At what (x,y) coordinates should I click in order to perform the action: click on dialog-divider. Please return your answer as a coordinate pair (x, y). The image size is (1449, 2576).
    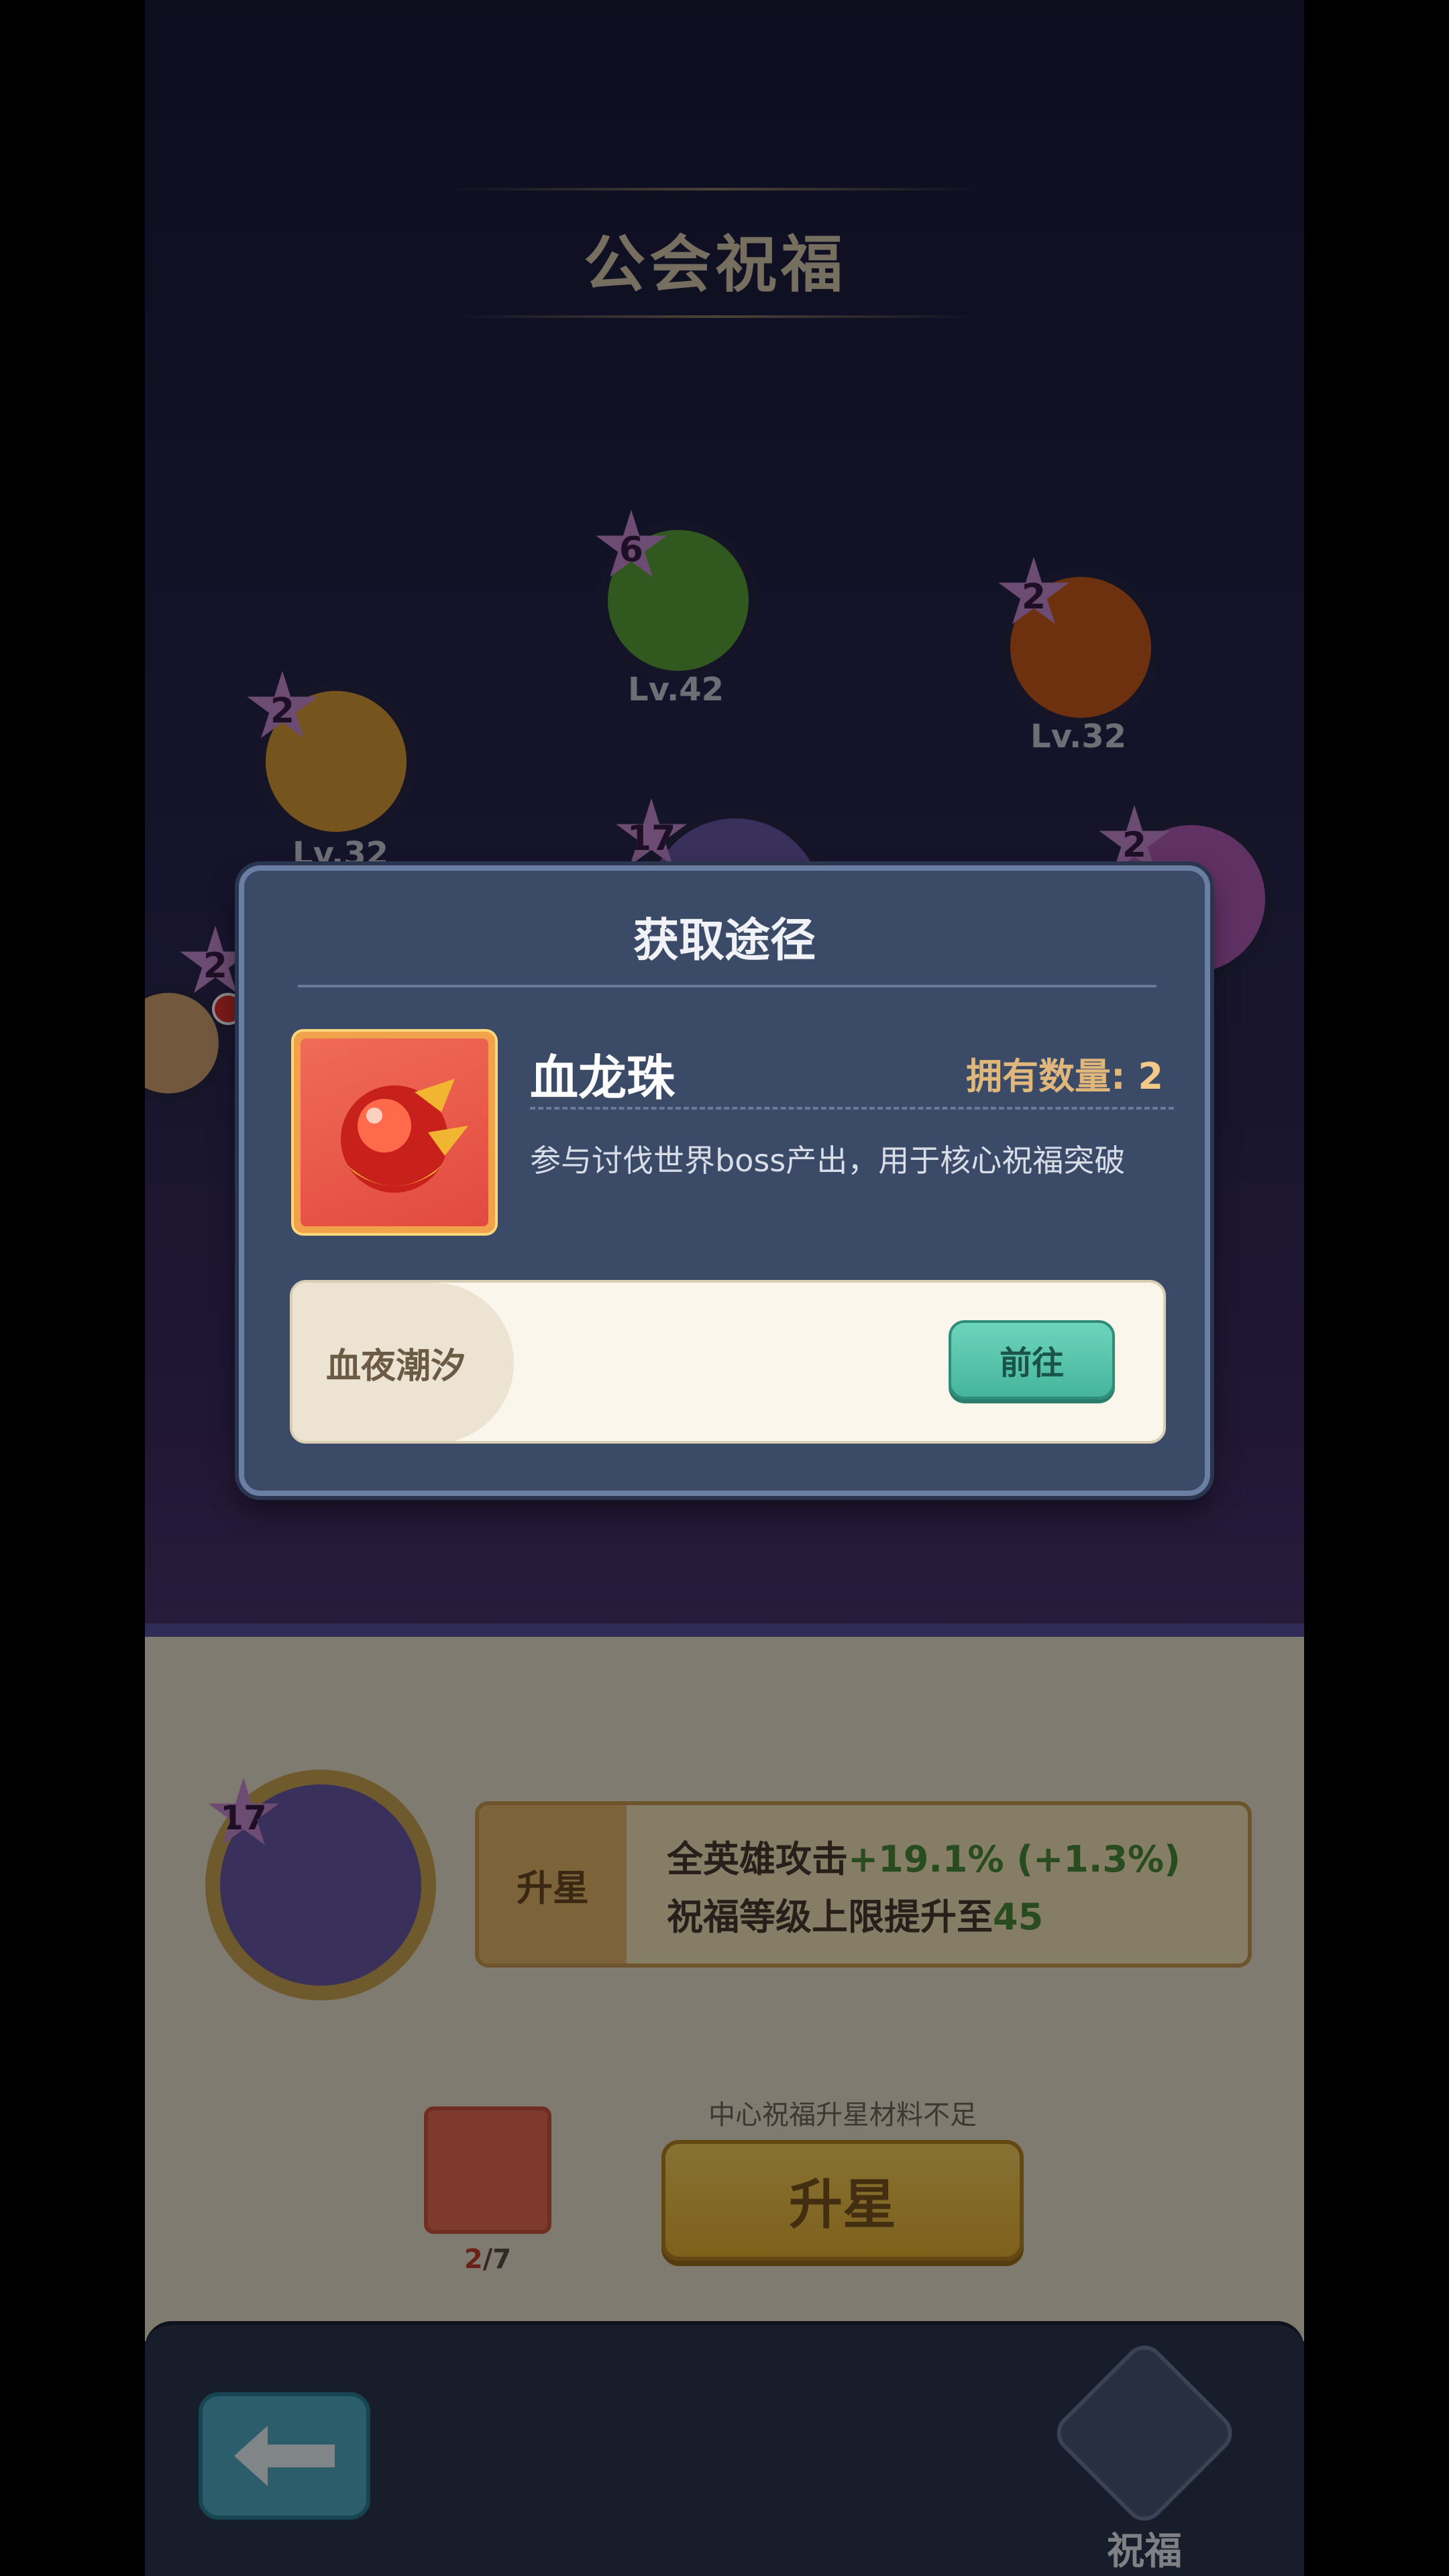
    Looking at the image, I should click on (727, 986).